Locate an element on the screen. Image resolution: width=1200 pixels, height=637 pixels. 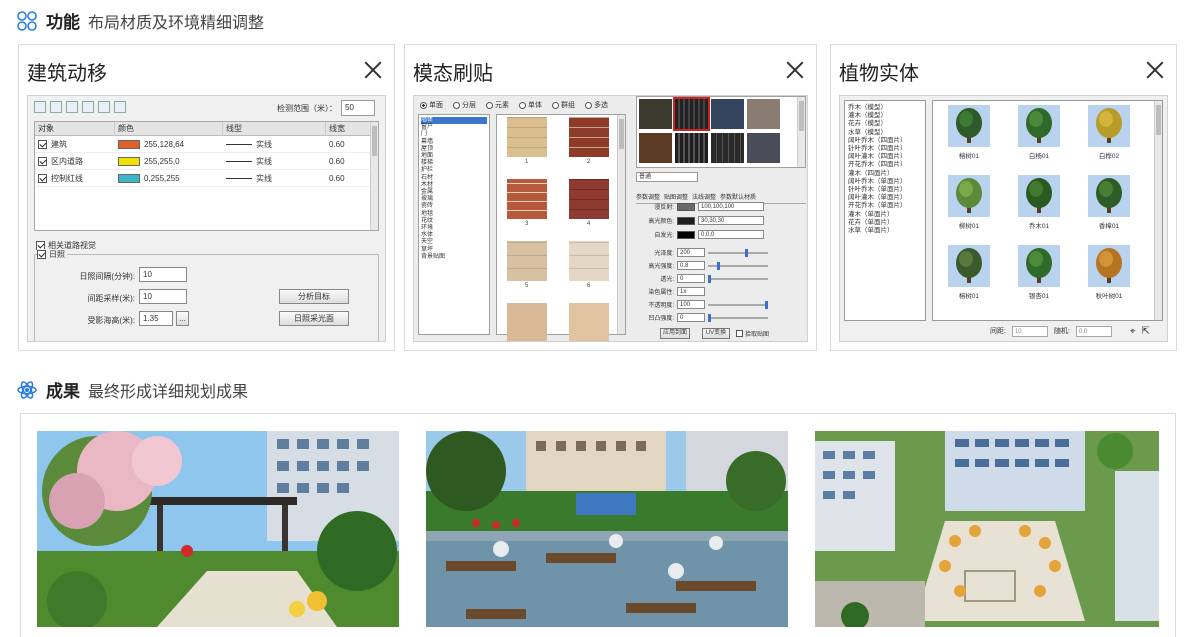
tree-item: 乔木01 is located at coordinates (1039, 202).